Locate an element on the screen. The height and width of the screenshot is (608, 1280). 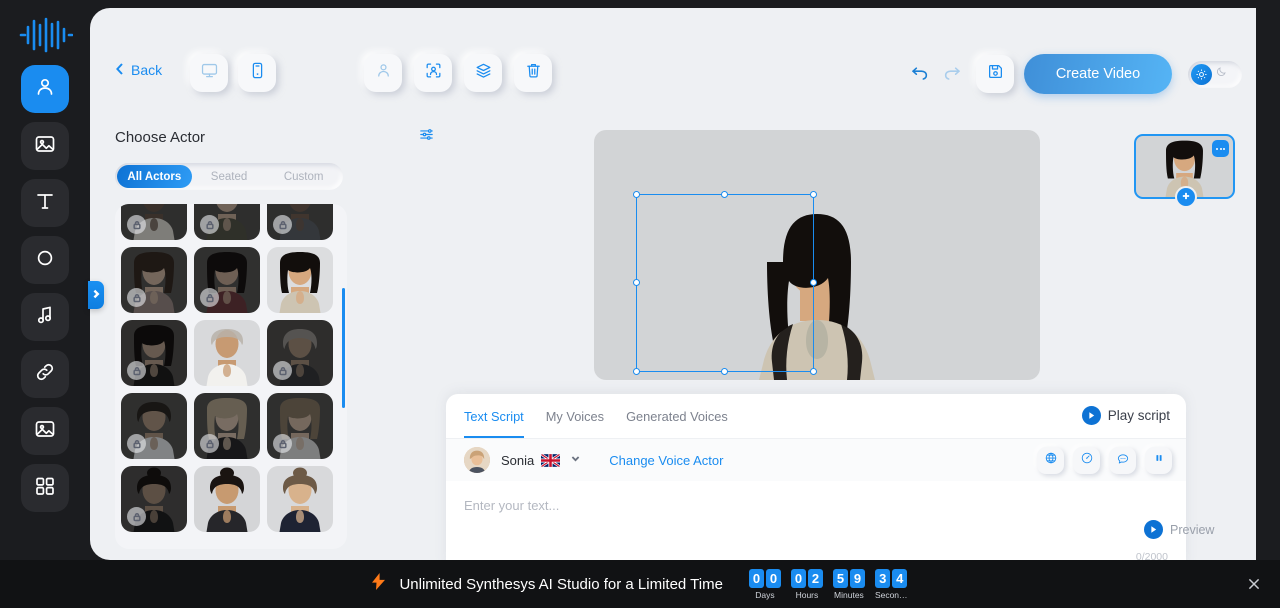
chevron-down-icon is located at coordinates (570, 460).